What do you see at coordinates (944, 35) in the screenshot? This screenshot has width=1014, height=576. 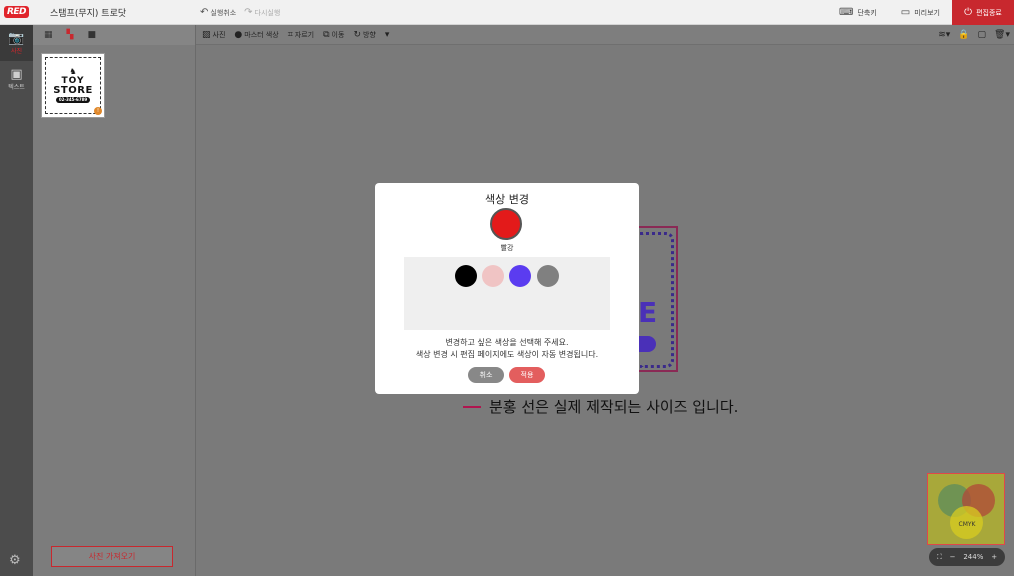 I see `layers-icon: ≋▾` at bounding box center [944, 35].